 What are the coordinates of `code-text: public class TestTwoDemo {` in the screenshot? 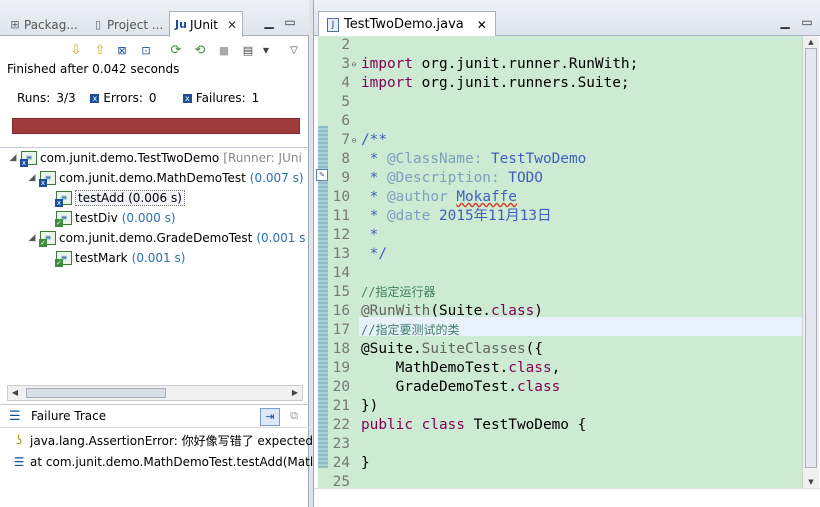 It's located at (474, 425).